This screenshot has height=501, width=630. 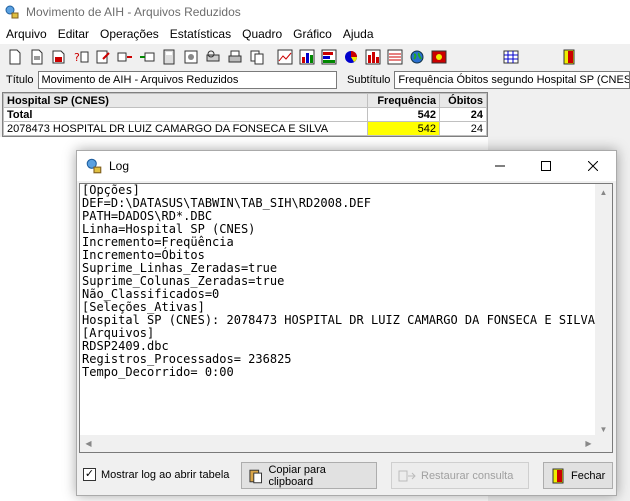 What do you see at coordinates (129, 34) in the screenshot?
I see `menu-operacoes: Operações` at bounding box center [129, 34].